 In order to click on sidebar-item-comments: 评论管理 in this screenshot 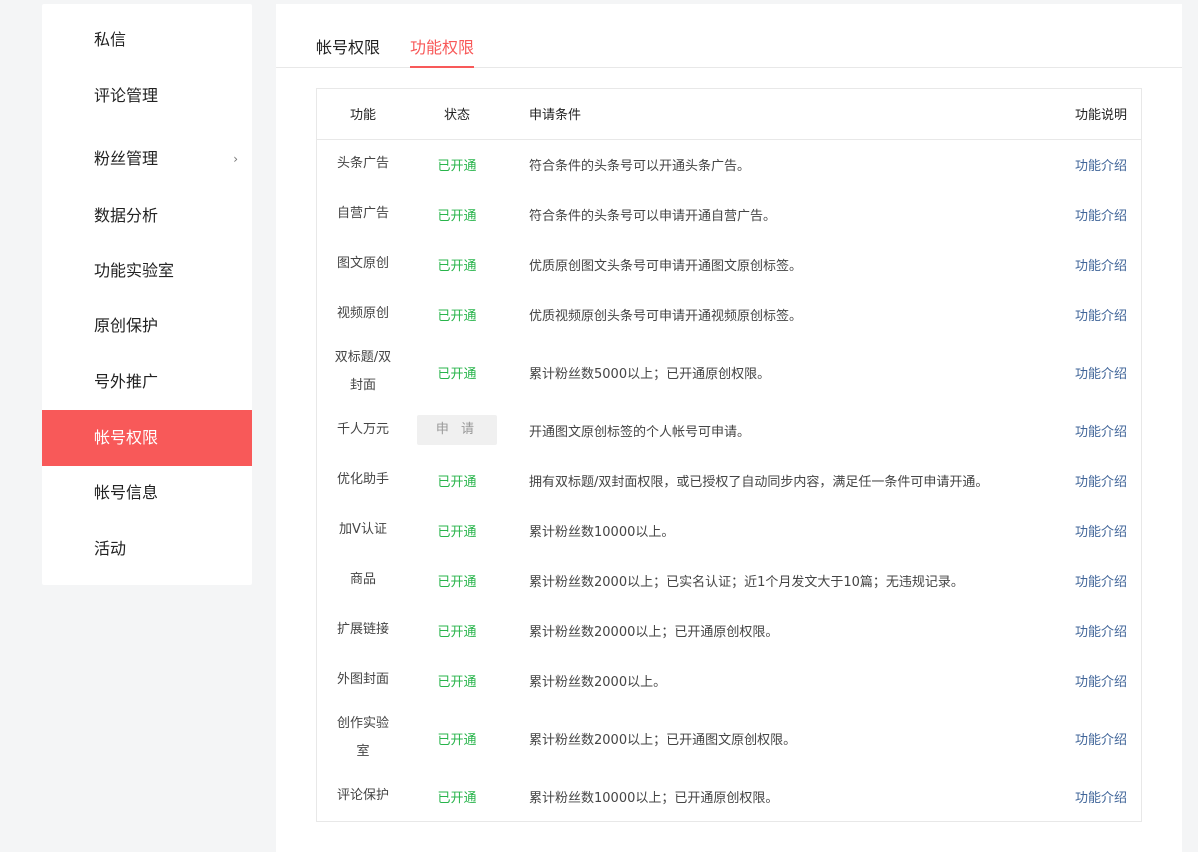, I will do `click(147, 96)`.